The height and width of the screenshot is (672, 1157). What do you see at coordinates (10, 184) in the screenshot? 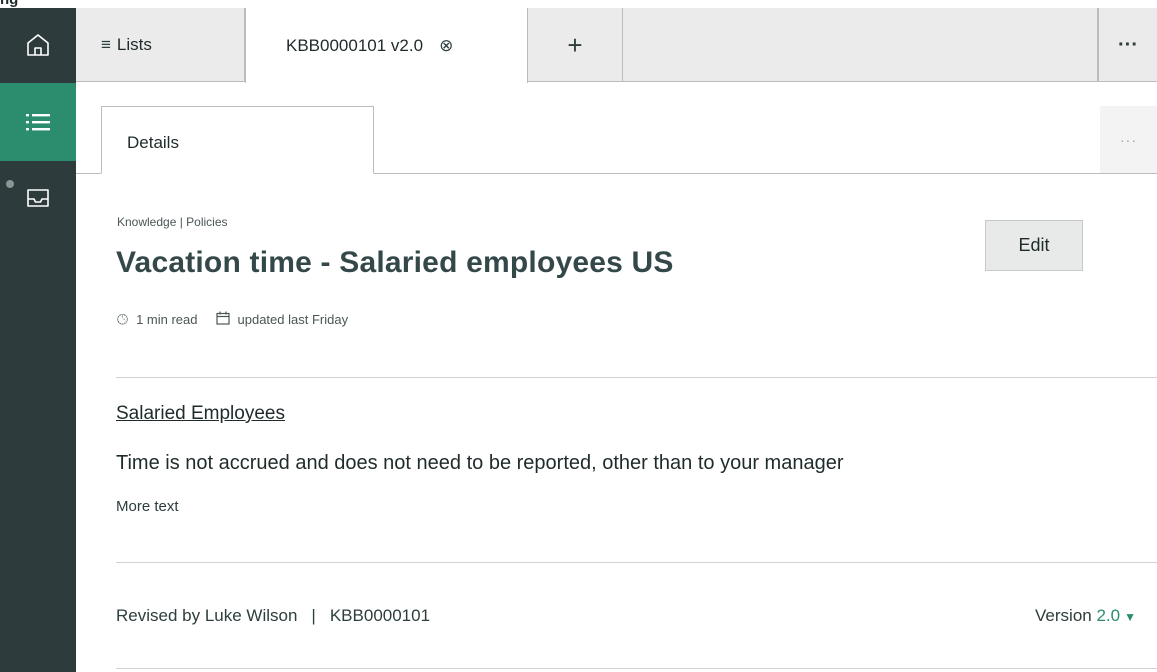
I see `rail-indicator-dot` at bounding box center [10, 184].